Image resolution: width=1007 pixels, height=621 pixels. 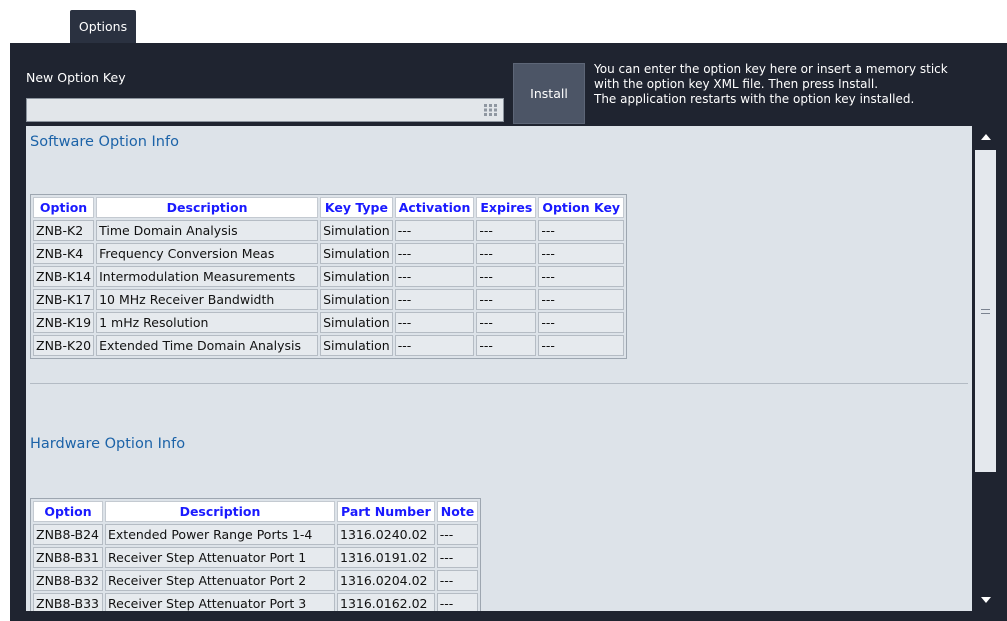 What do you see at coordinates (506, 207) in the screenshot?
I see `column-header: Expires` at bounding box center [506, 207].